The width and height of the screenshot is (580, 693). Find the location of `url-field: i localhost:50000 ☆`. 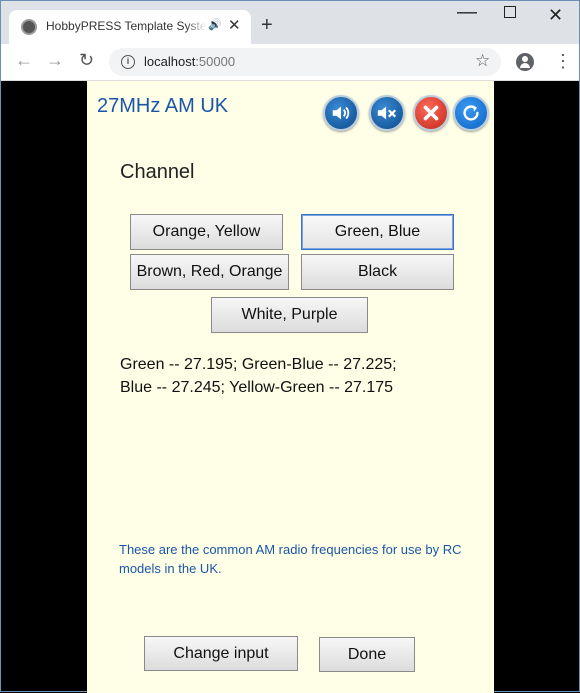

url-field: i localhost:50000 ☆ is located at coordinates (305, 62).